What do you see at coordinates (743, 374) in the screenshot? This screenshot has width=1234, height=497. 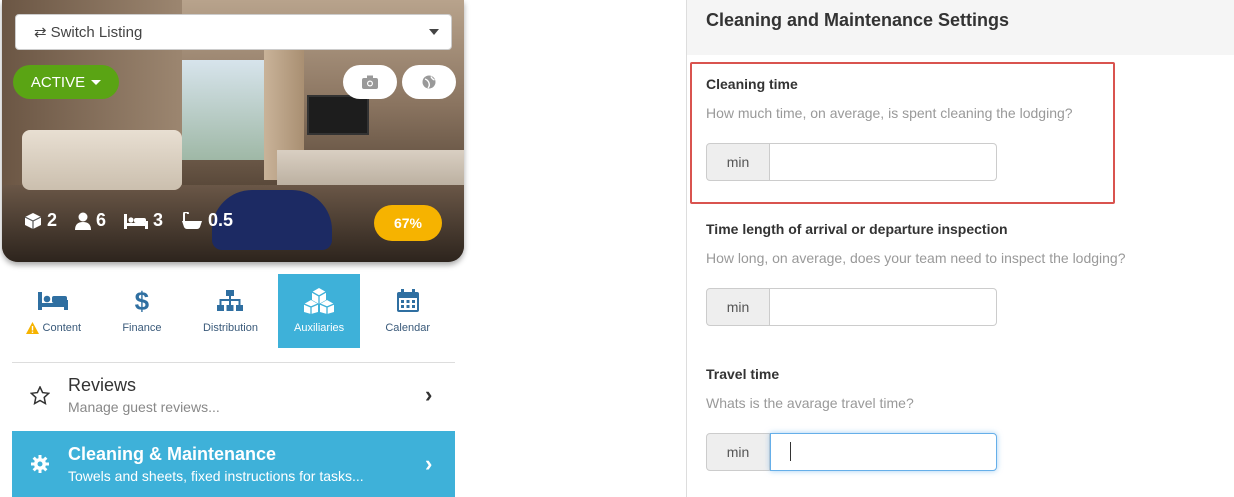 I see `field-label: Travel time` at bounding box center [743, 374].